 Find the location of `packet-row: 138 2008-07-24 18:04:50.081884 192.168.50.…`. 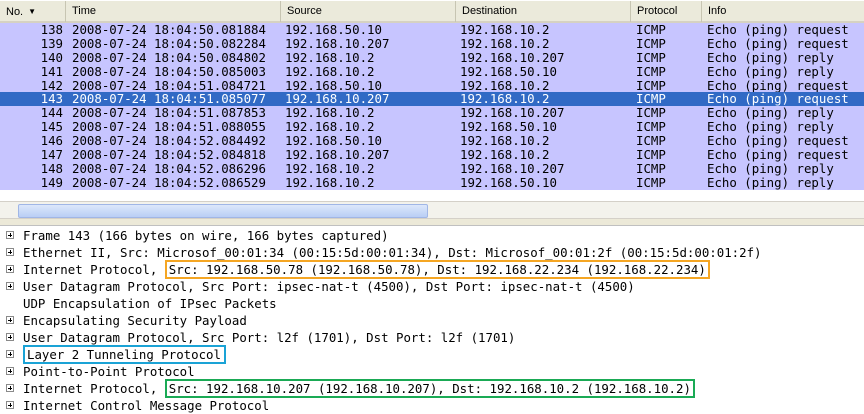

packet-row: 138 2008-07-24 18:04:50.081884 192.168.50.… is located at coordinates (432, 30).